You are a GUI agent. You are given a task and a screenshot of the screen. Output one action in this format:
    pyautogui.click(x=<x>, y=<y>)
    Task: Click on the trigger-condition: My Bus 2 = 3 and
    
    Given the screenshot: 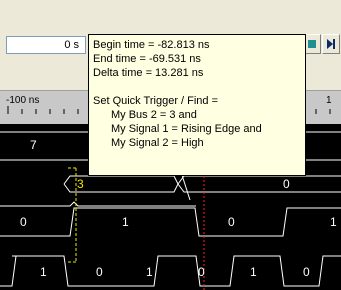 What is the action you would take?
    pyautogui.click(x=154, y=115)
    